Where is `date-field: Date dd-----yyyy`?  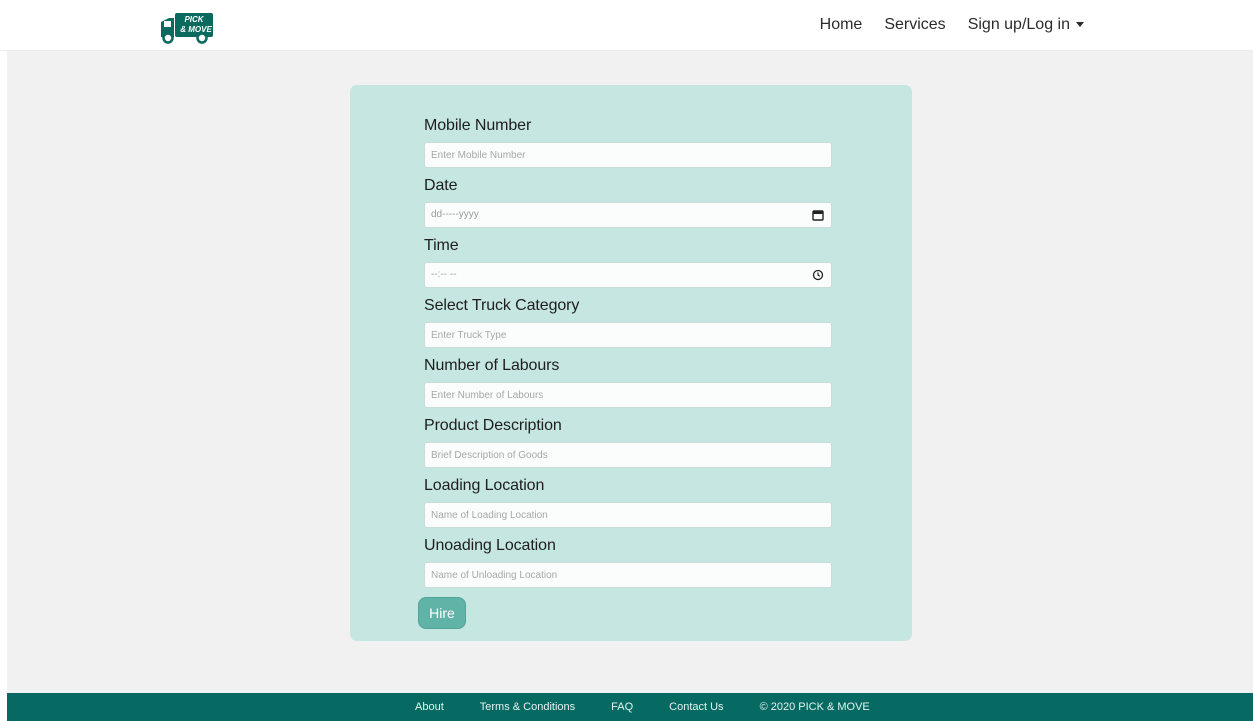 date-field: Date dd-----yyyy is located at coordinates (628, 201).